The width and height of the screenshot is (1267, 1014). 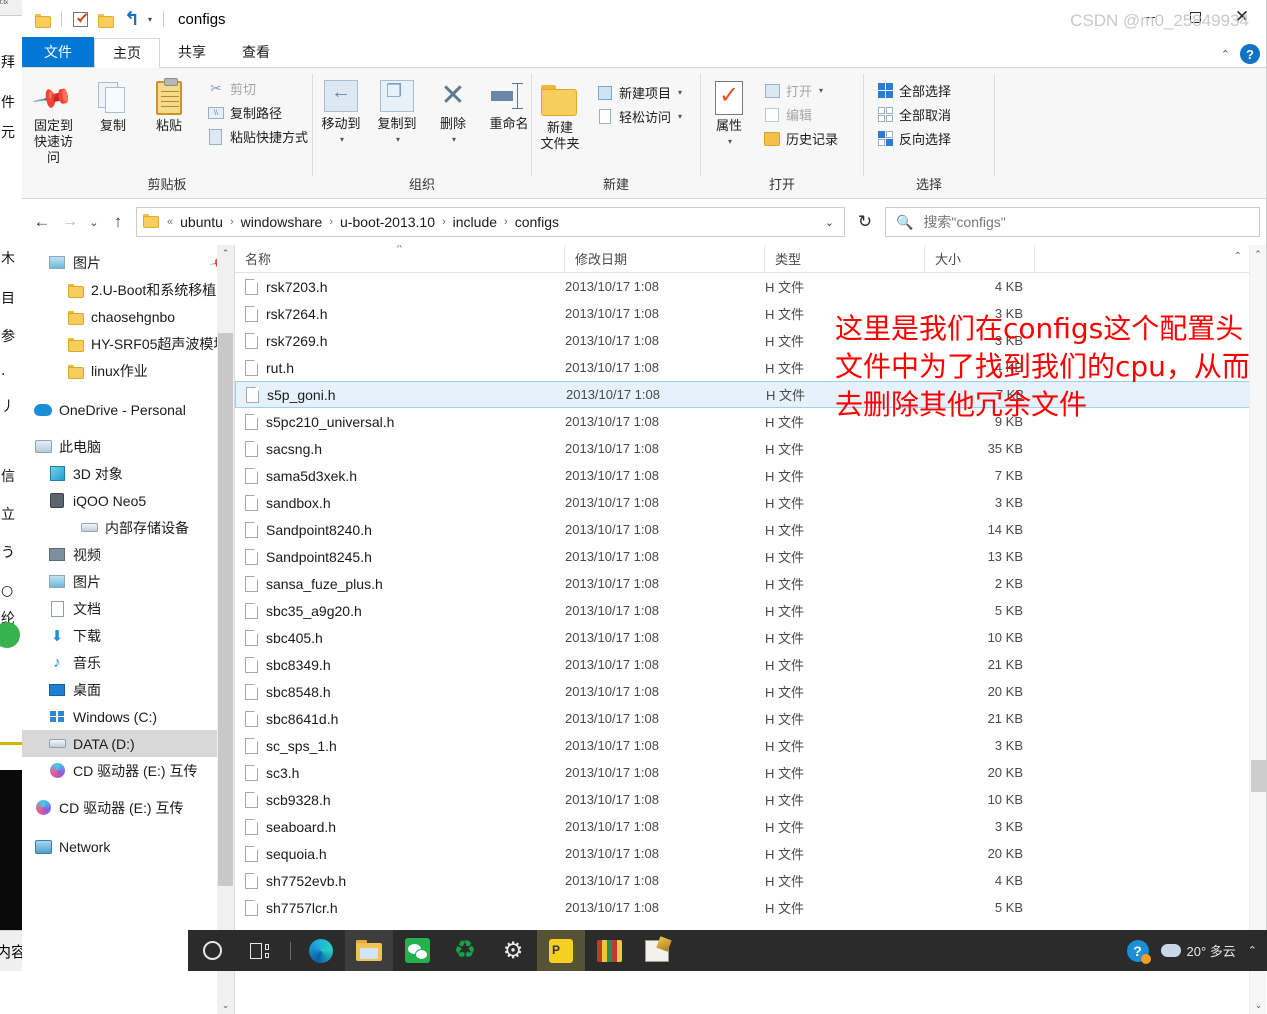 I want to click on settings-gear-icon: ⚙, so click(x=513, y=950).